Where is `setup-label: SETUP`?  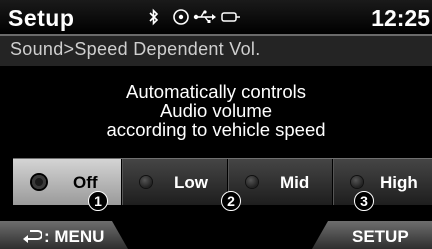 setup-label: SETUP is located at coordinates (380, 236).